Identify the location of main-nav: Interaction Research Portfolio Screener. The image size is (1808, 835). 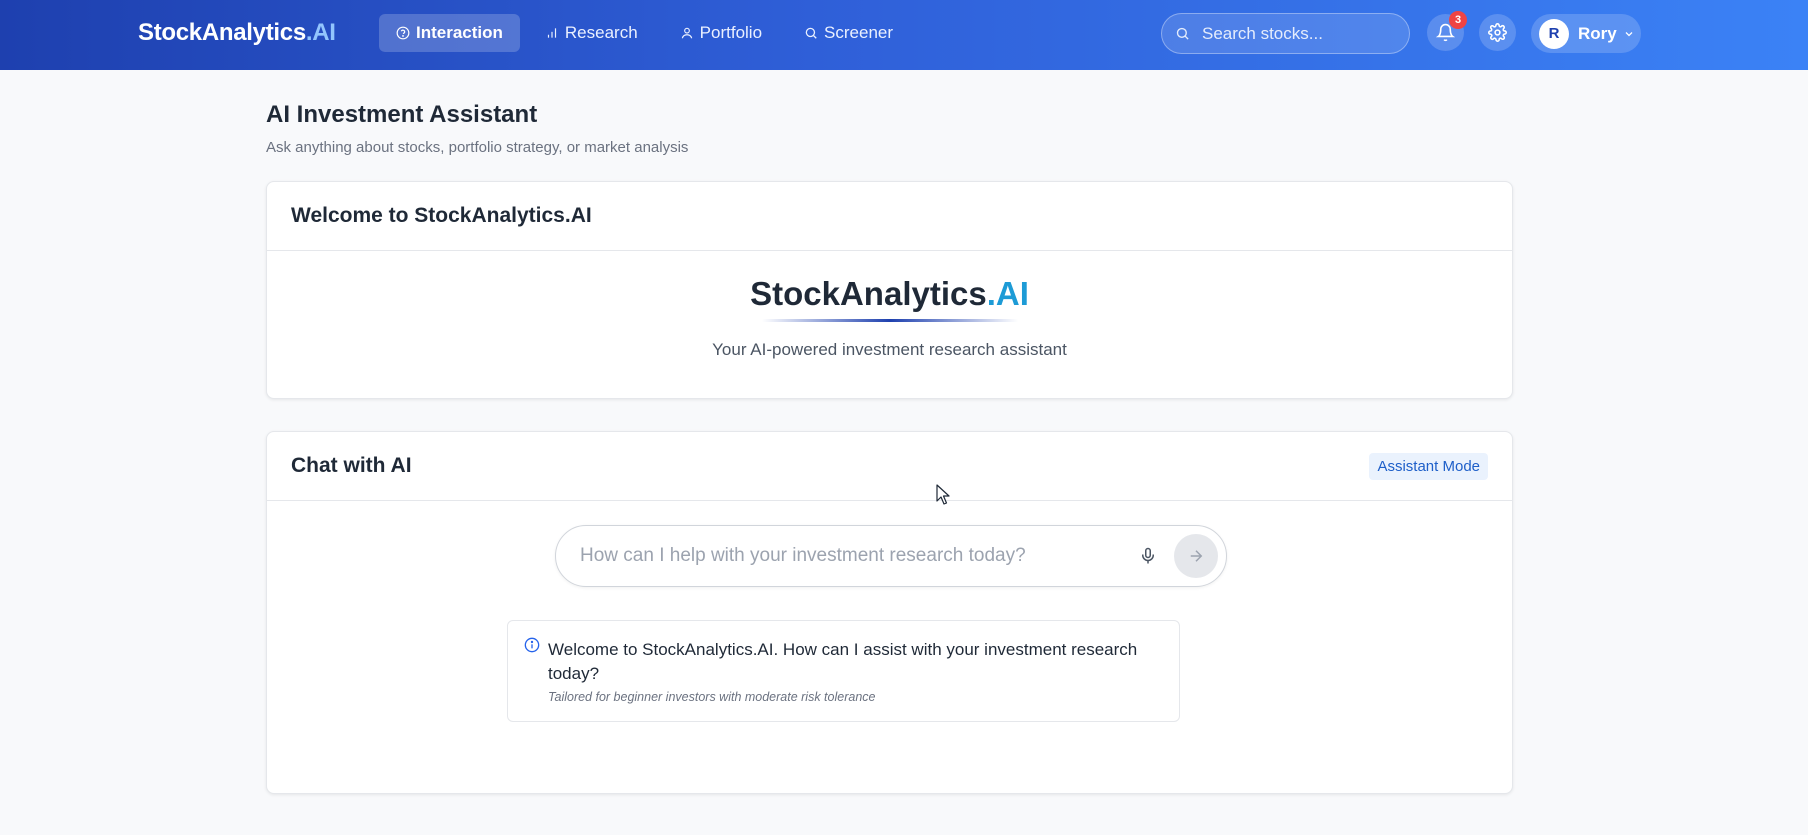
(648, 33).